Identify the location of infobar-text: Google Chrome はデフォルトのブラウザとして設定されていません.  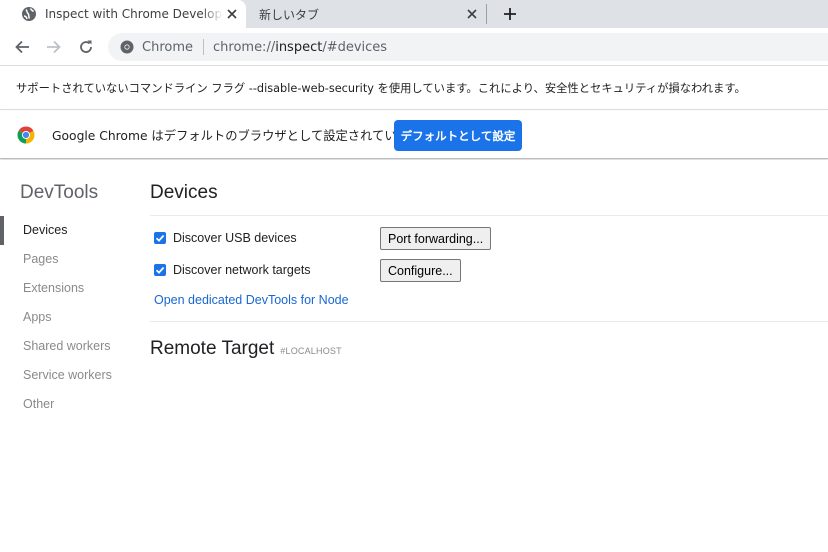
(243, 135).